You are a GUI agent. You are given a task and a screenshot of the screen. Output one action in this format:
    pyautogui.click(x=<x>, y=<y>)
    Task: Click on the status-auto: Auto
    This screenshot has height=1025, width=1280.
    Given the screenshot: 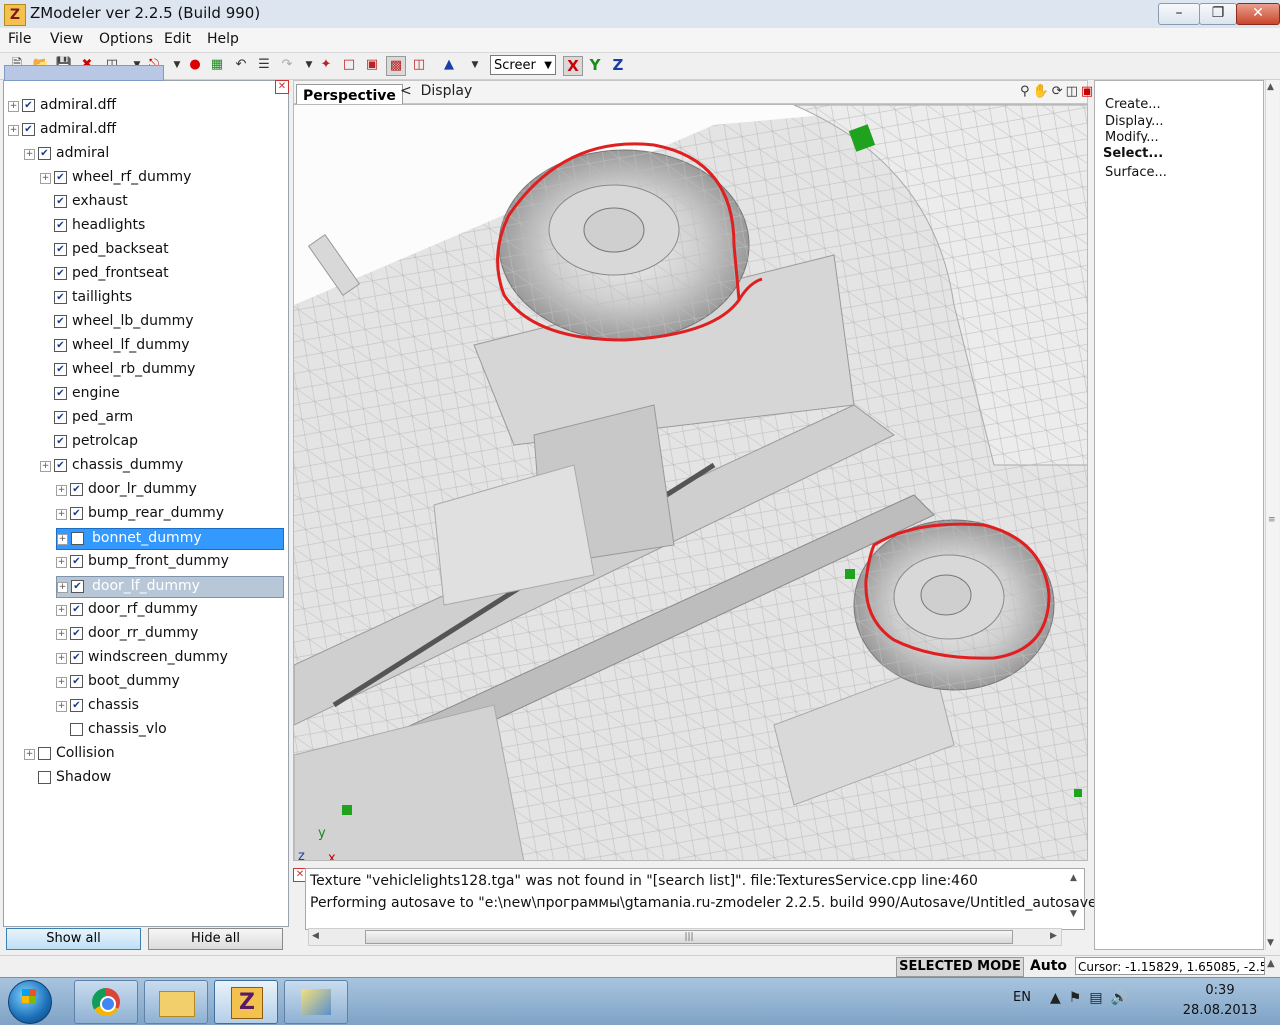 What is the action you would take?
    pyautogui.click(x=1048, y=966)
    